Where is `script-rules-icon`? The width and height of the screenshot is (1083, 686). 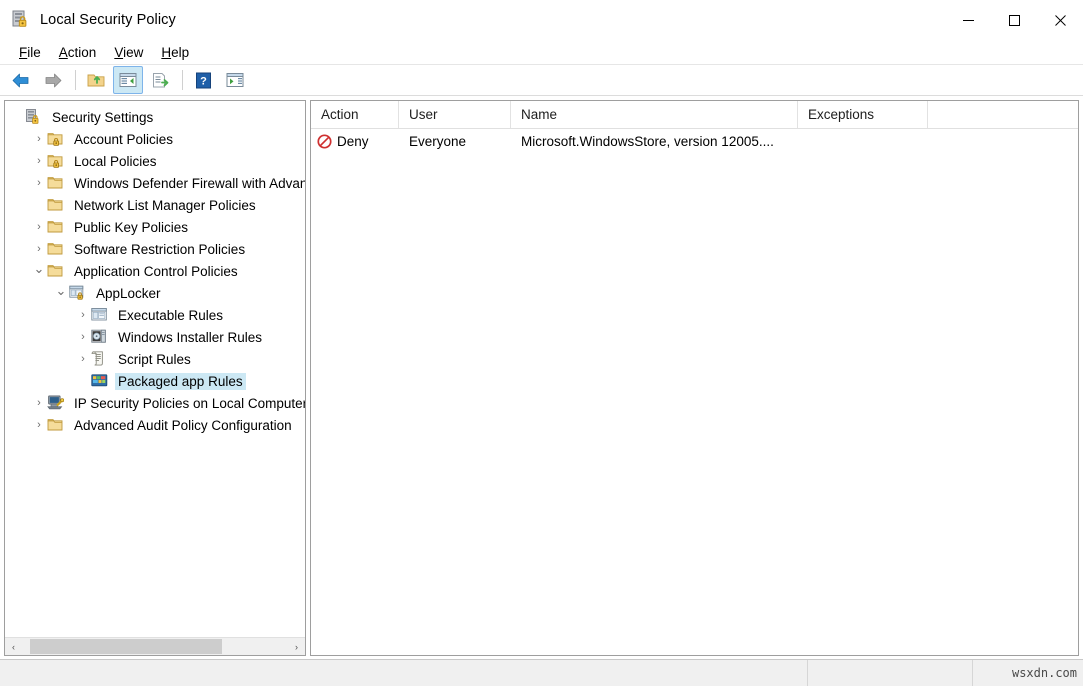 script-rules-icon is located at coordinates (100, 359).